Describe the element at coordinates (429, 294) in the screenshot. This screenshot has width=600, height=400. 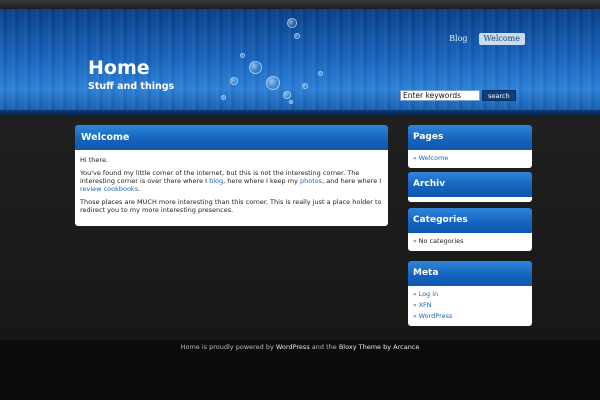
I see `login-link: Log in` at that location.